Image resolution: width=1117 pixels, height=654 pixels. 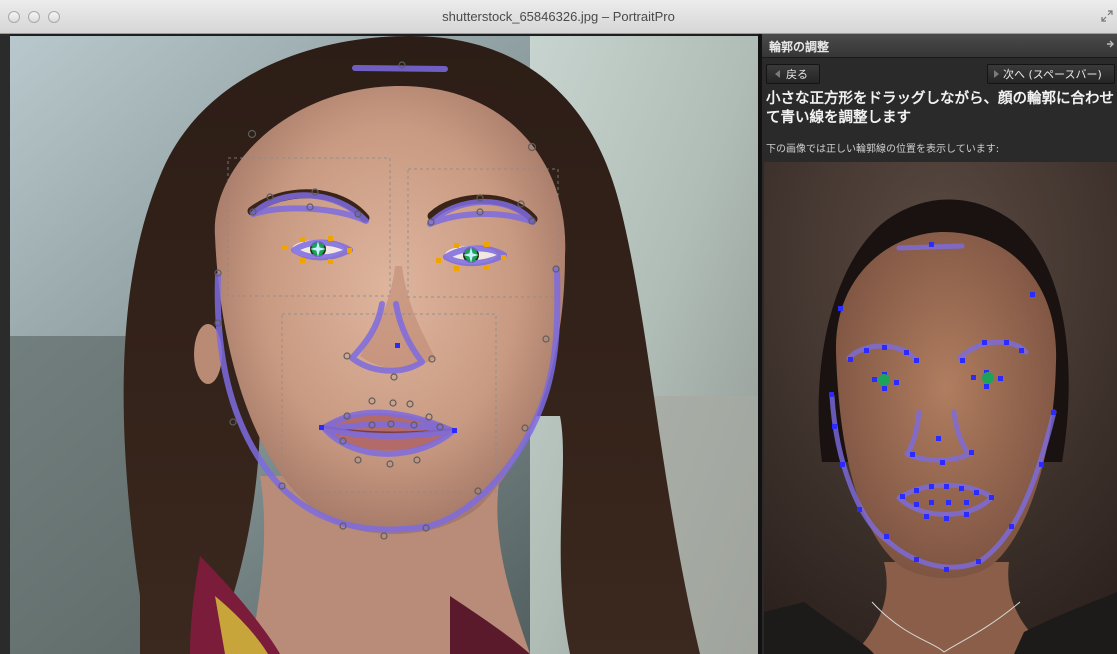 What do you see at coordinates (797, 74) in the screenshot?
I see `back-label: 戻る` at bounding box center [797, 74].